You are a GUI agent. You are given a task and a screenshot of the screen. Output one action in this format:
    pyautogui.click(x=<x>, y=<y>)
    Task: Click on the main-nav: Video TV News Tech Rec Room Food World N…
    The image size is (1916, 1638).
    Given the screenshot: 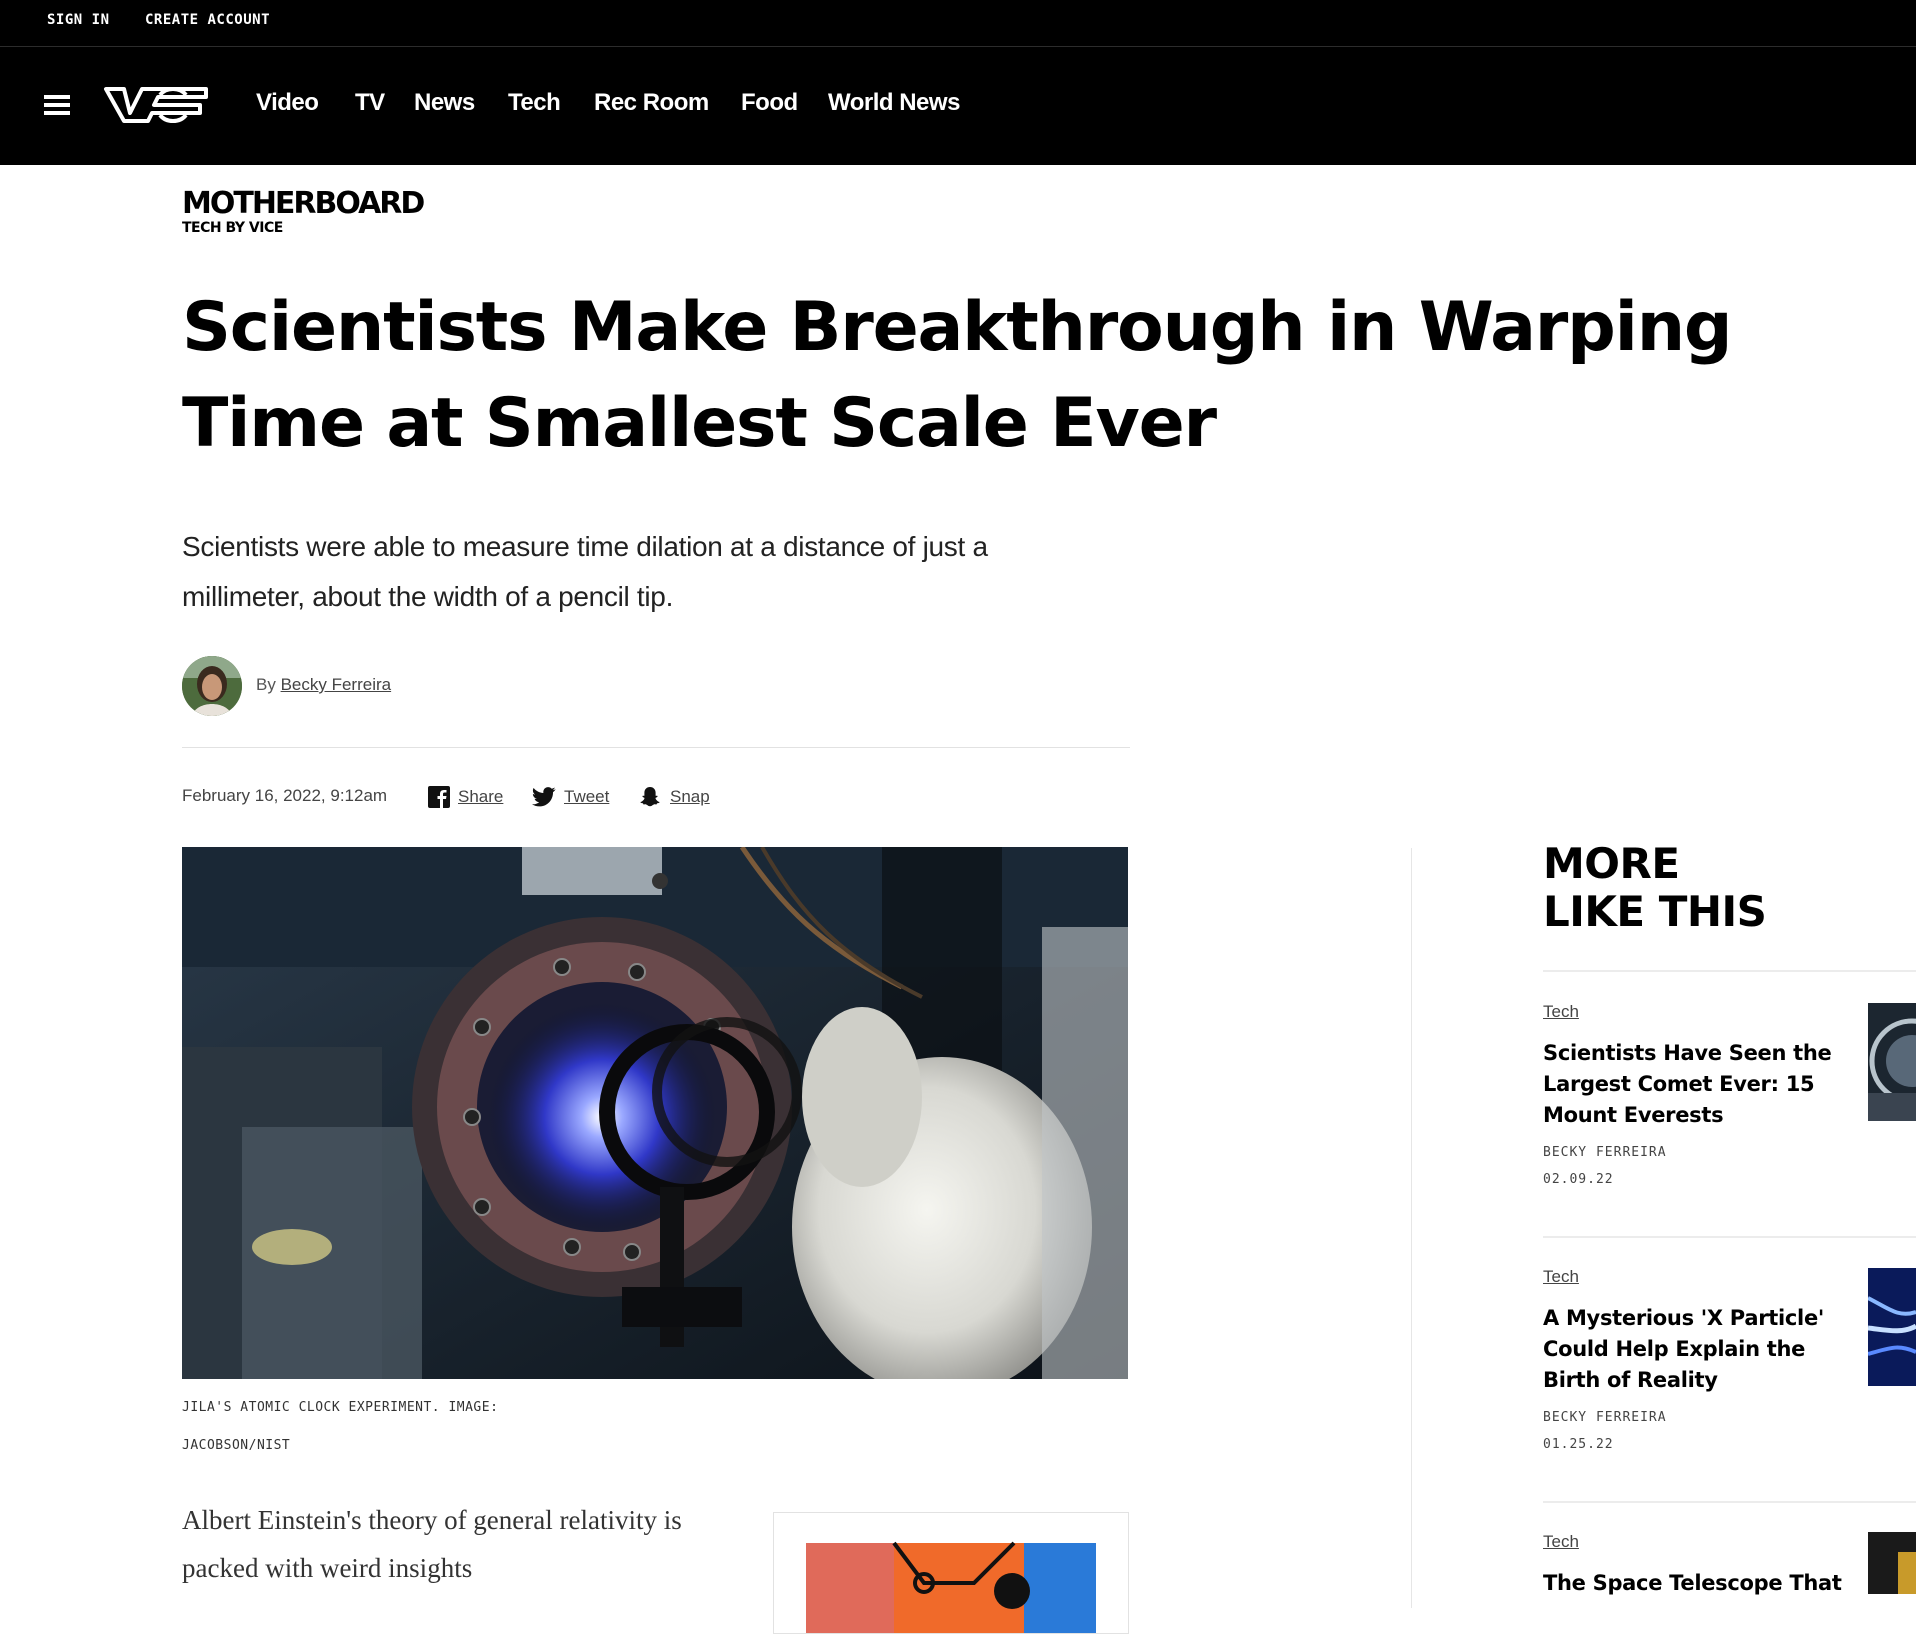 What is the action you would take?
    pyautogui.click(x=958, y=106)
    